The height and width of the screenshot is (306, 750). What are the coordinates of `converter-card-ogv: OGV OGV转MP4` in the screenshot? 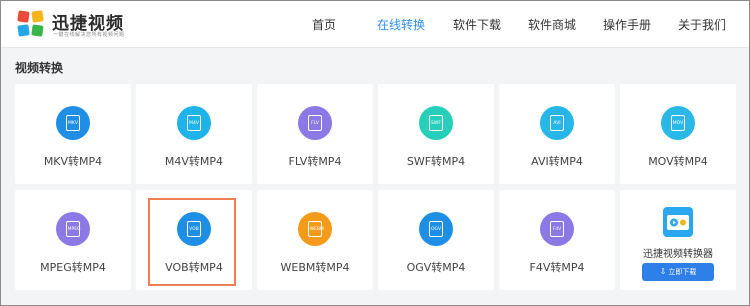 It's located at (436, 240).